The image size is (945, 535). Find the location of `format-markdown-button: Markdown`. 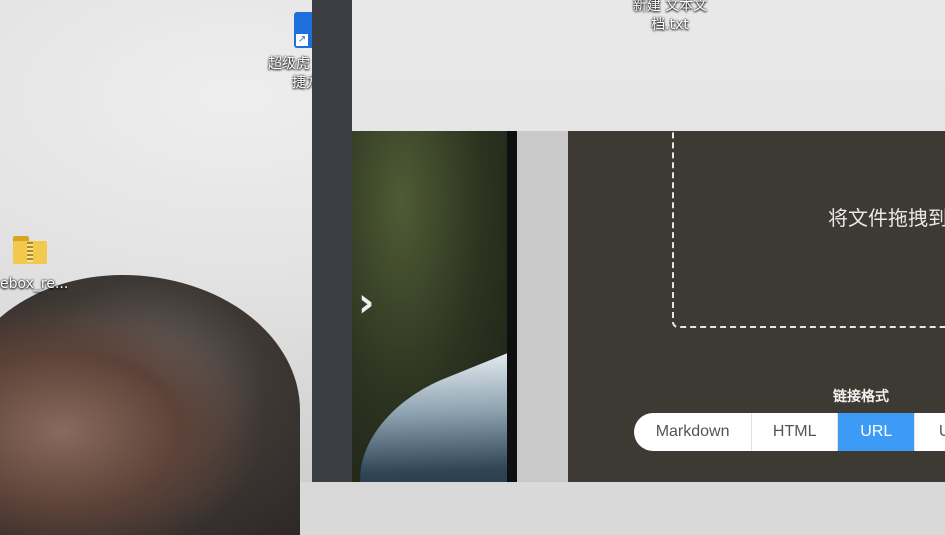

format-markdown-button: Markdown is located at coordinates (693, 432).